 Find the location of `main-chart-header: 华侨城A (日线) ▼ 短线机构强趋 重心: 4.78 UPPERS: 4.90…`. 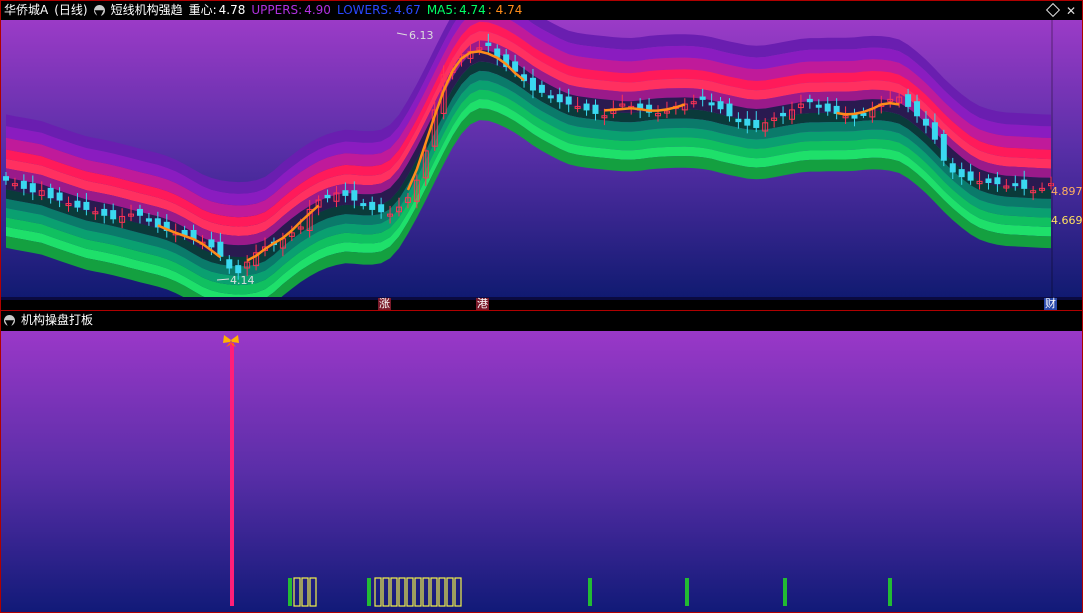

main-chart-header: 华侨城A (日线) ▼ 短线机构强趋 重心: 4.78 UPPERS: 4.90… is located at coordinates (541, 11).